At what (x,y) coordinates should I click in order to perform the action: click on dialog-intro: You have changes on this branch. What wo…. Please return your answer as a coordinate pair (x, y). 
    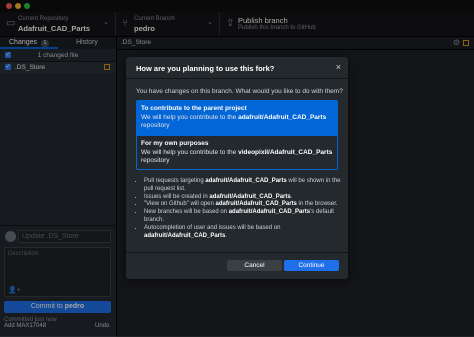
    Looking at the image, I should click on (239, 91).